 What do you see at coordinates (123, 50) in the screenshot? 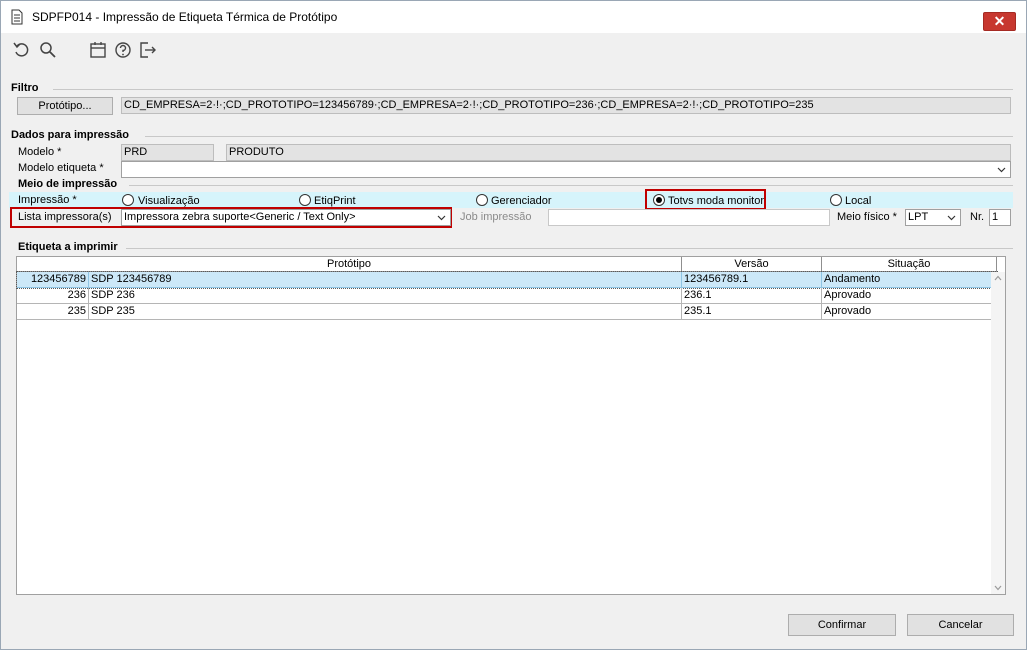
I see `help-icon` at bounding box center [123, 50].